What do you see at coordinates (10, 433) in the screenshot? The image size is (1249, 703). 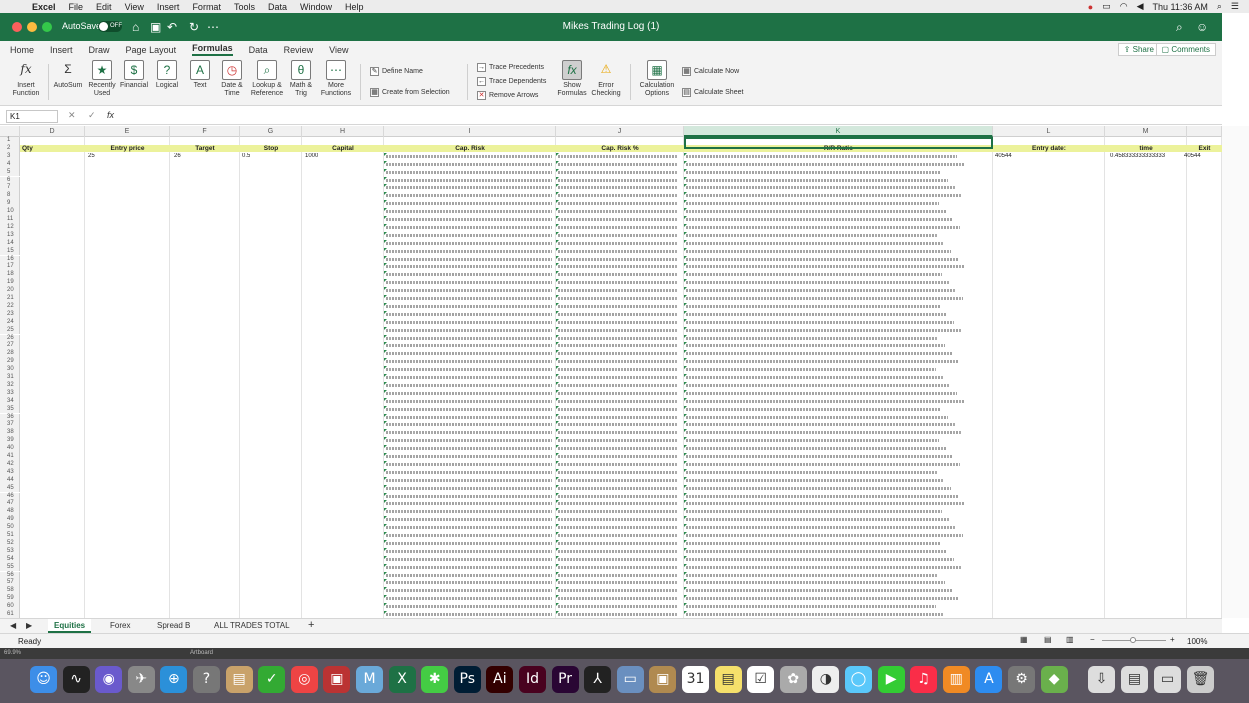 I see `row-header: 38` at bounding box center [10, 433].